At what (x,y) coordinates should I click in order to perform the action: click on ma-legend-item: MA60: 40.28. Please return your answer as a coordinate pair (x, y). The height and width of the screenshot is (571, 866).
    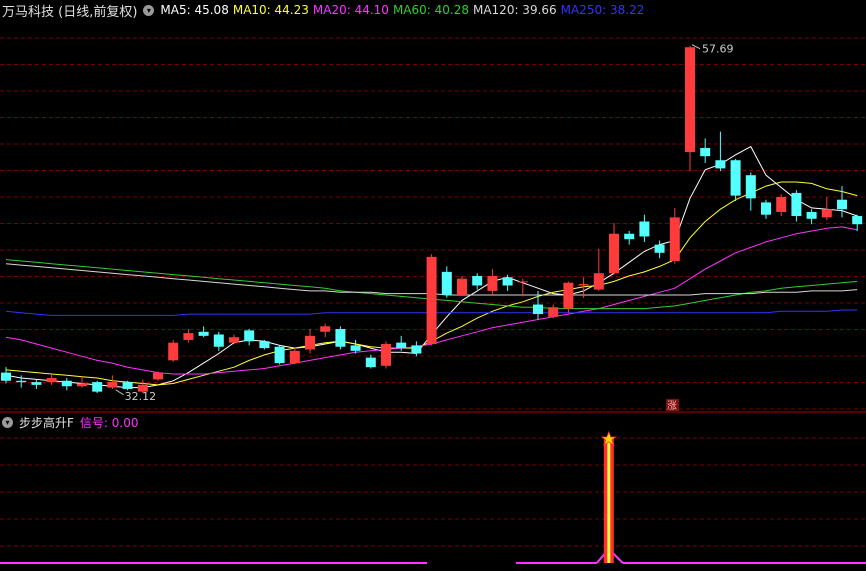
    Looking at the image, I should click on (430, 10).